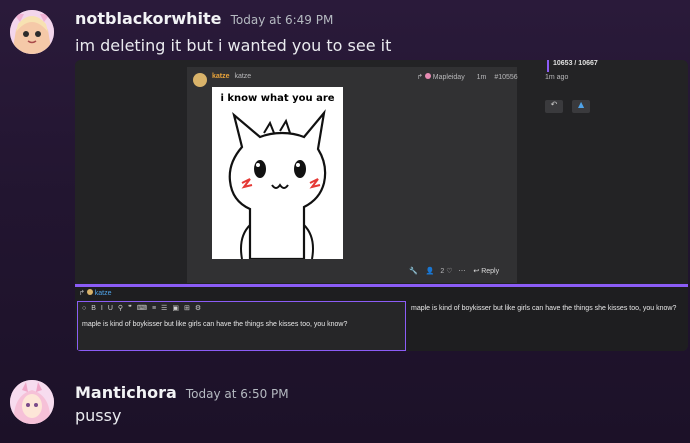 The width and height of the screenshot is (690, 443). Describe the element at coordinates (144, 308) in the screenshot. I see `code-icon: ⌨` at that location.